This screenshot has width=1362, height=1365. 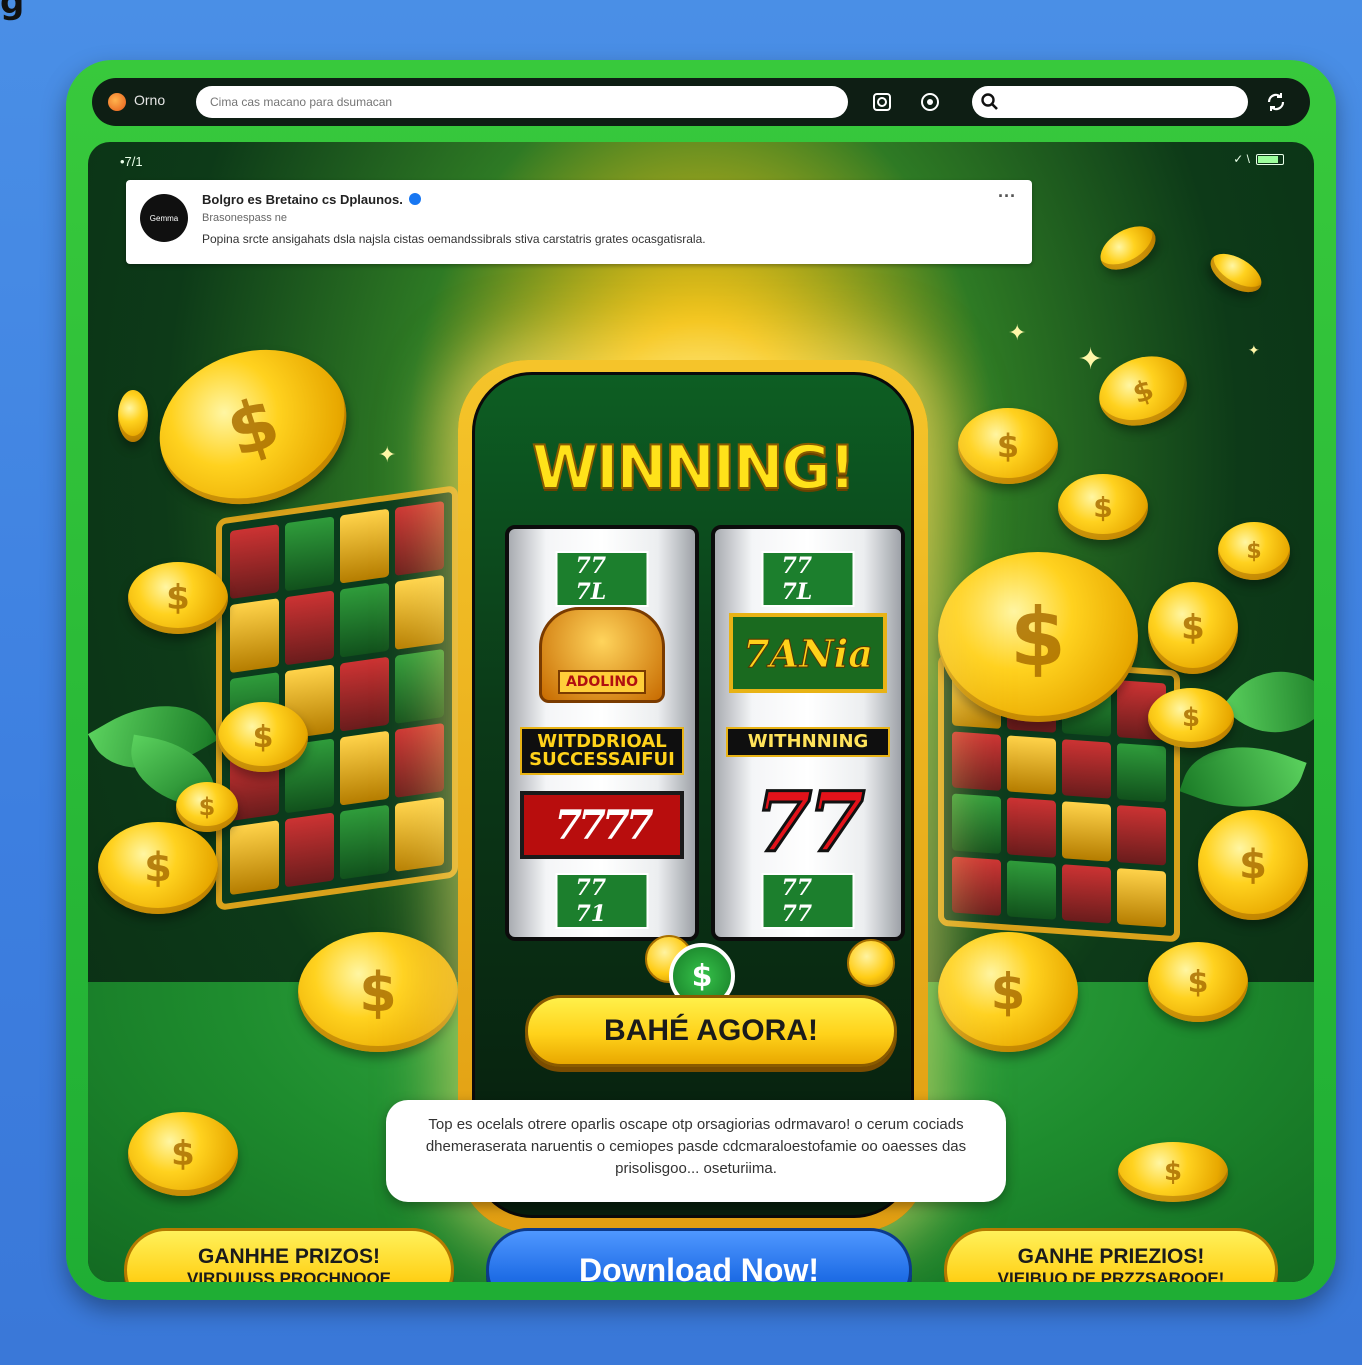 What do you see at coordinates (882, 102) in the screenshot?
I see `camera-icon` at bounding box center [882, 102].